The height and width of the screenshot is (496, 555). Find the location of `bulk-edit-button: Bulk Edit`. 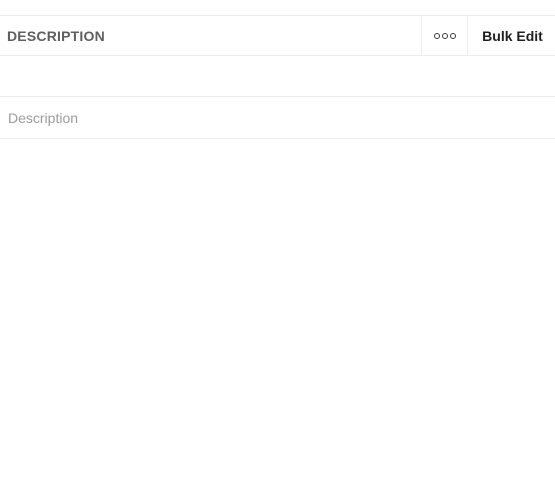

bulk-edit-button: Bulk Edit is located at coordinates (511, 35).